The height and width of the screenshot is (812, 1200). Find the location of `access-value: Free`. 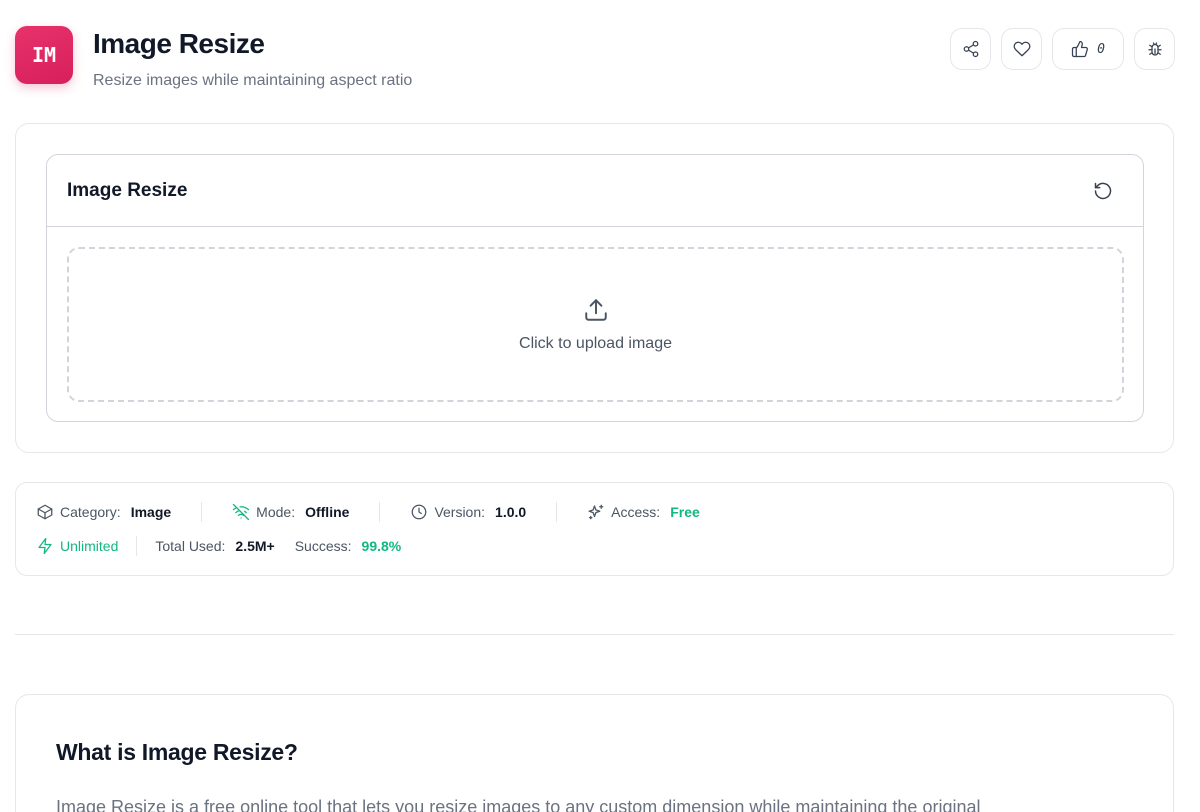

access-value: Free is located at coordinates (685, 512).